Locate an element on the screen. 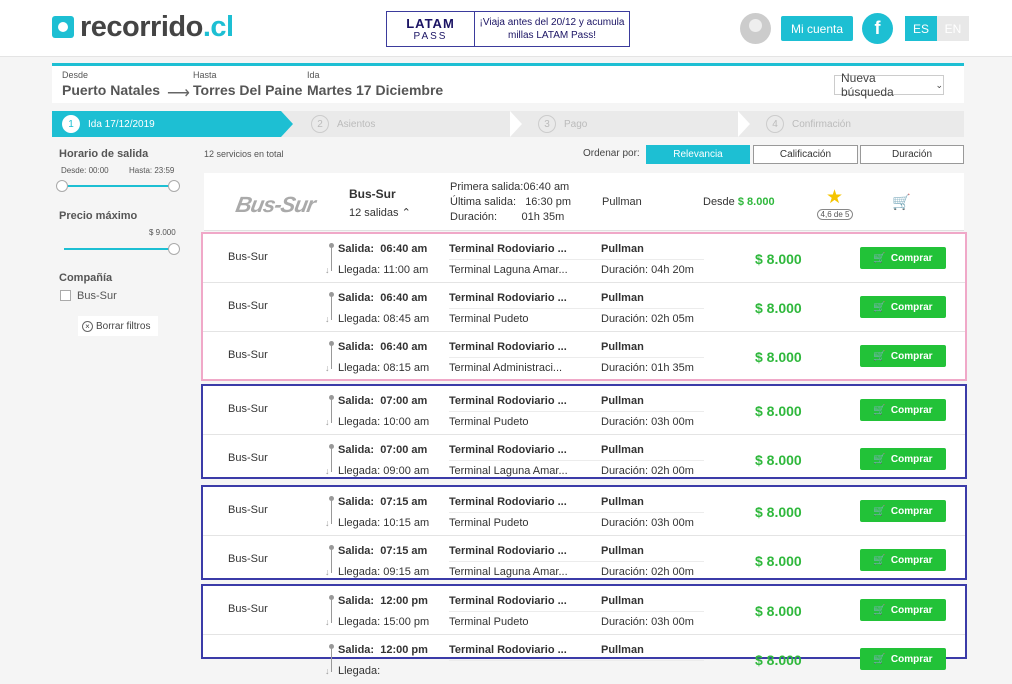 This screenshot has height=684, width=1012. company-class: Pullman is located at coordinates (622, 202).